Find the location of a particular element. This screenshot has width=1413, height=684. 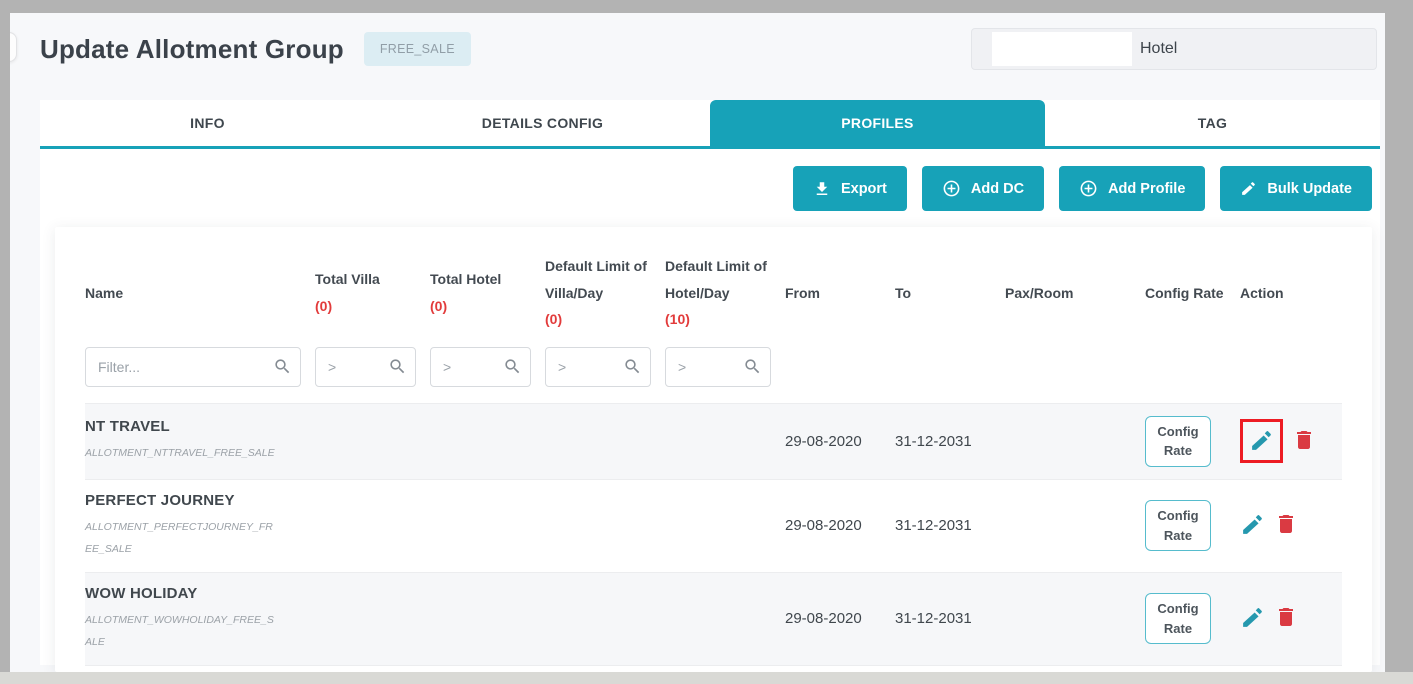

page-title: Update Allotment Group is located at coordinates (192, 48).